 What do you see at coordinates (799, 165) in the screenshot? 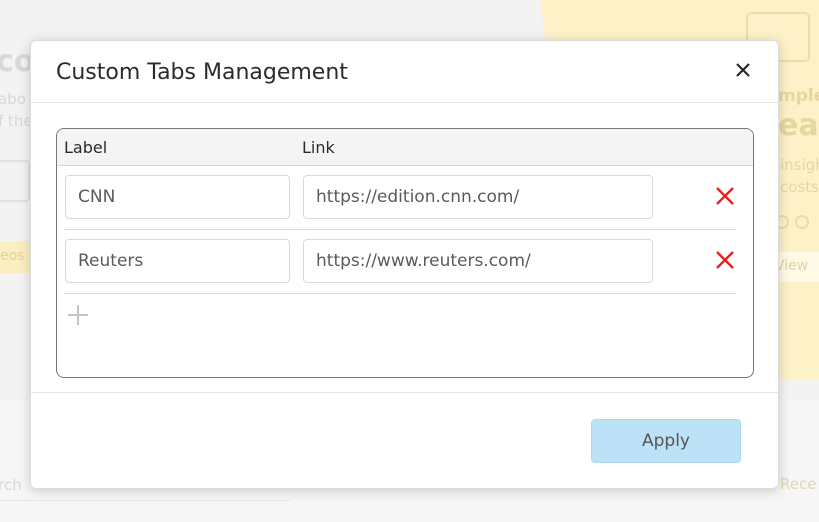
I see `background-text-right: insigh` at bounding box center [799, 165].